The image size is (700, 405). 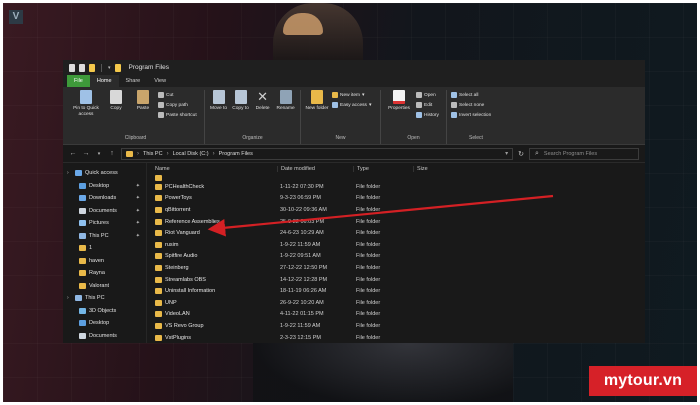 I want to click on character-lower-figure, so click(x=383, y=372).